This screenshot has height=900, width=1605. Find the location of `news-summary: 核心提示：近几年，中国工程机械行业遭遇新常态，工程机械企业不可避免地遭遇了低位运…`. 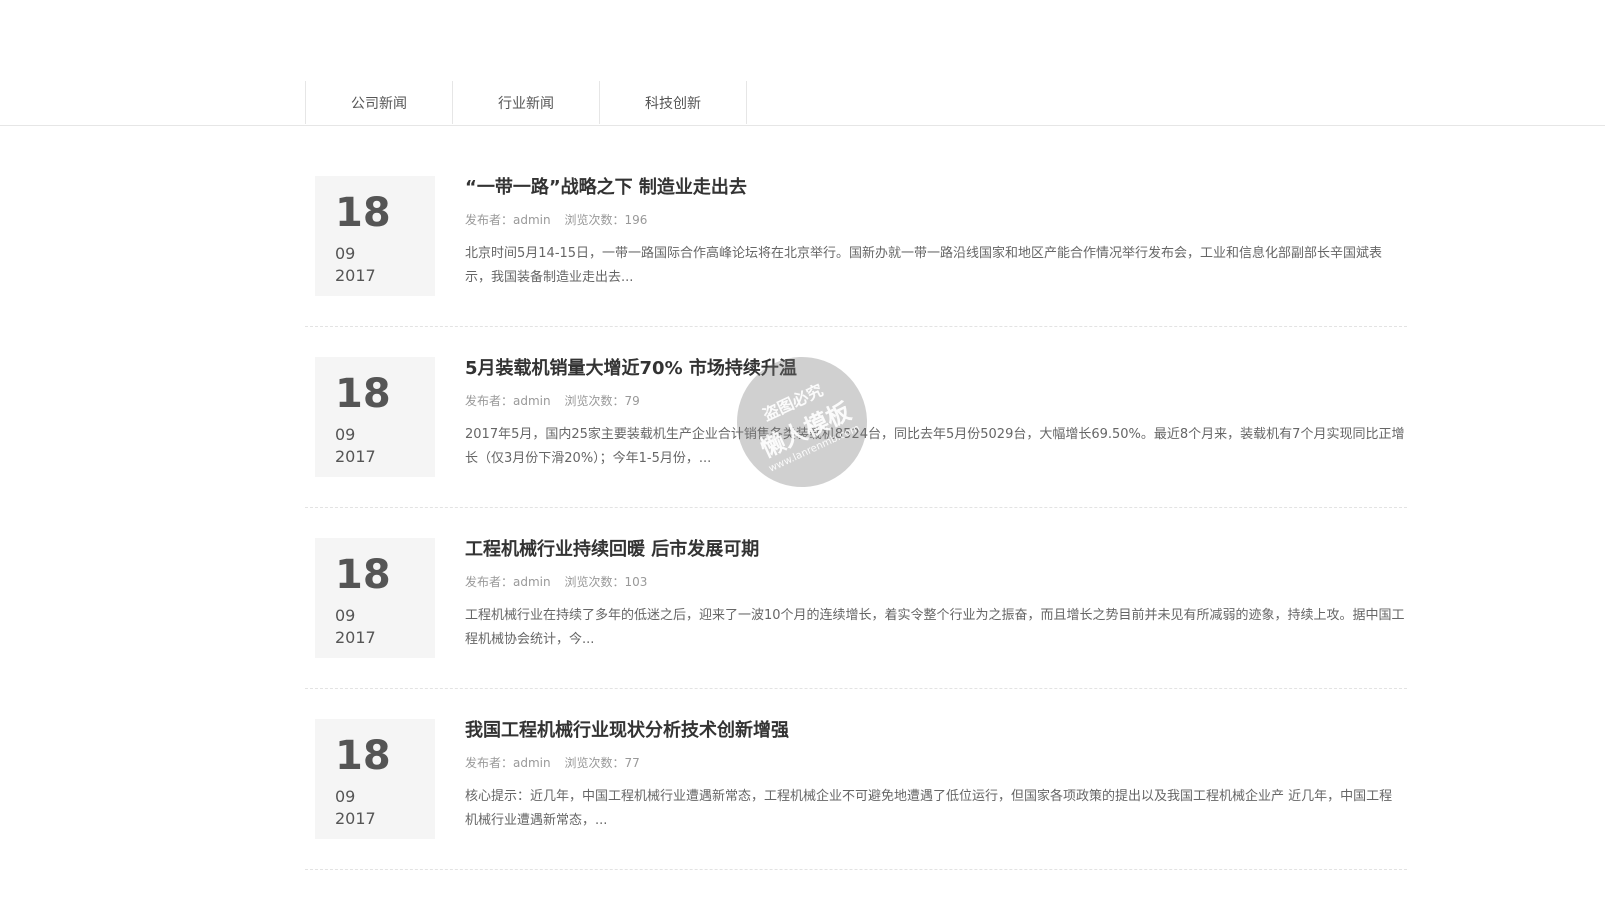

news-summary: 核心提示：近几年，中国工程机械行业遭遇新常态，工程机械企业不可避免地遭遇了低位运… is located at coordinates (929, 808).